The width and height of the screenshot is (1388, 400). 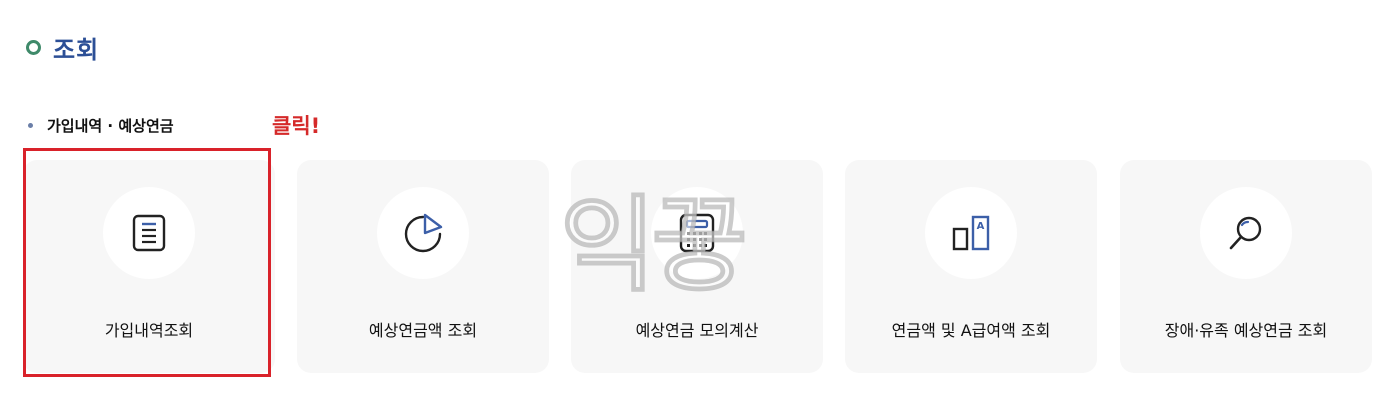 I want to click on card-pension-simulation: 예상연금 모의계산, so click(x=697, y=266).